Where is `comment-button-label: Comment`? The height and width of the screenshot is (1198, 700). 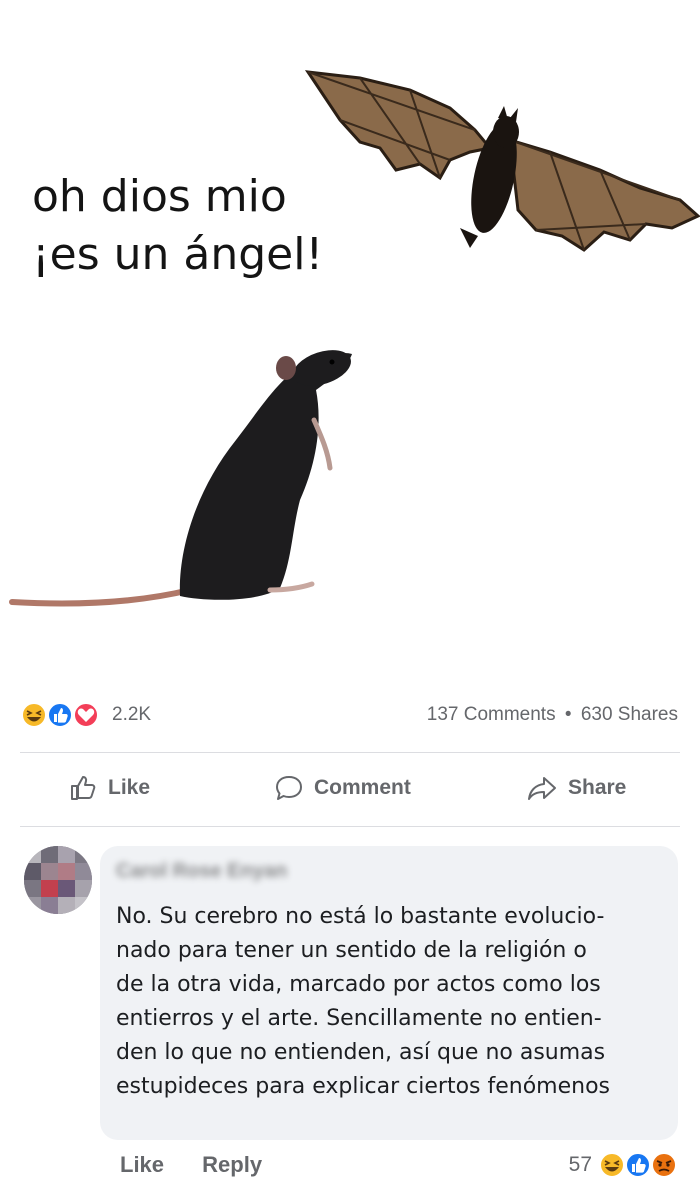
comment-button-label: Comment is located at coordinates (362, 787).